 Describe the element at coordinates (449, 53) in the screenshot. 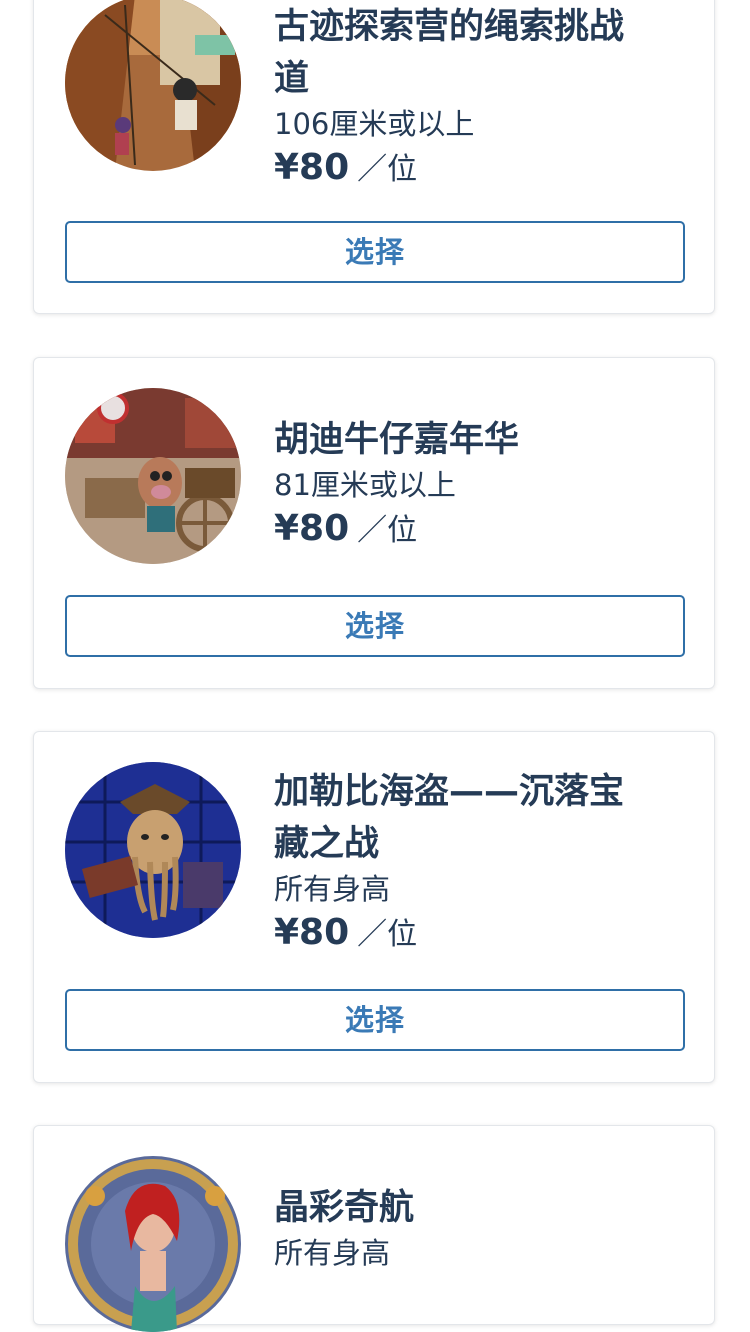

I see `attraction-title: 古迹探索营的绳索挑战 道` at that location.